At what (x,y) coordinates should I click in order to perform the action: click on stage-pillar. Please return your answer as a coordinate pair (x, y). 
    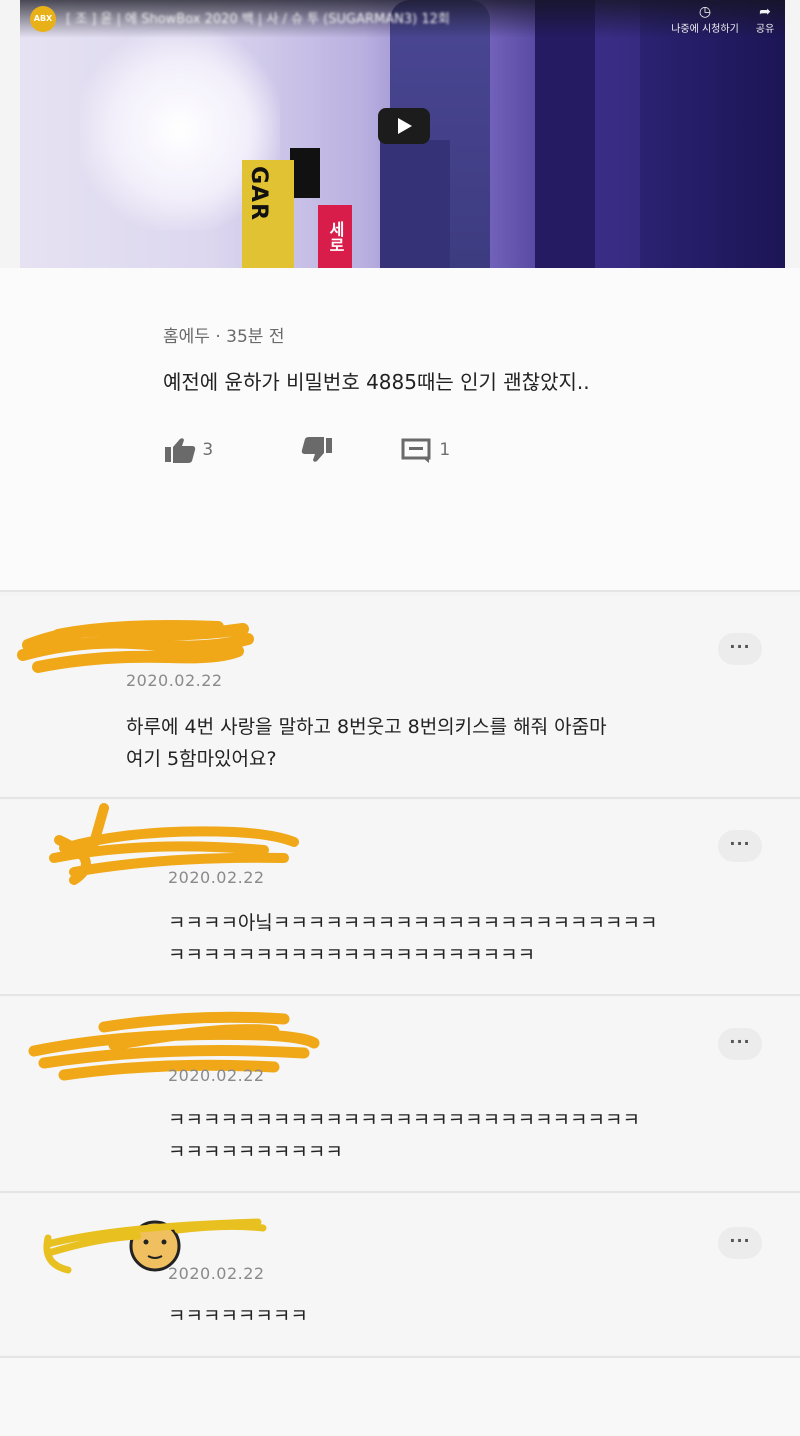
    Looking at the image, I should click on (565, 134).